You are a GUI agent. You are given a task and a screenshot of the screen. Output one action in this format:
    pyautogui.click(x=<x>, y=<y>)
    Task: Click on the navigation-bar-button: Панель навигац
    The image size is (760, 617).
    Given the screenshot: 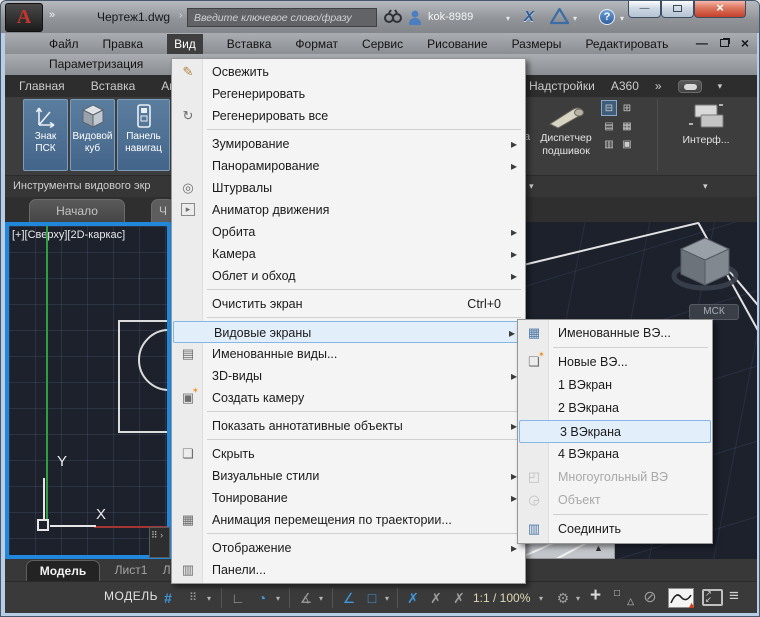 What is the action you would take?
    pyautogui.click(x=143, y=135)
    